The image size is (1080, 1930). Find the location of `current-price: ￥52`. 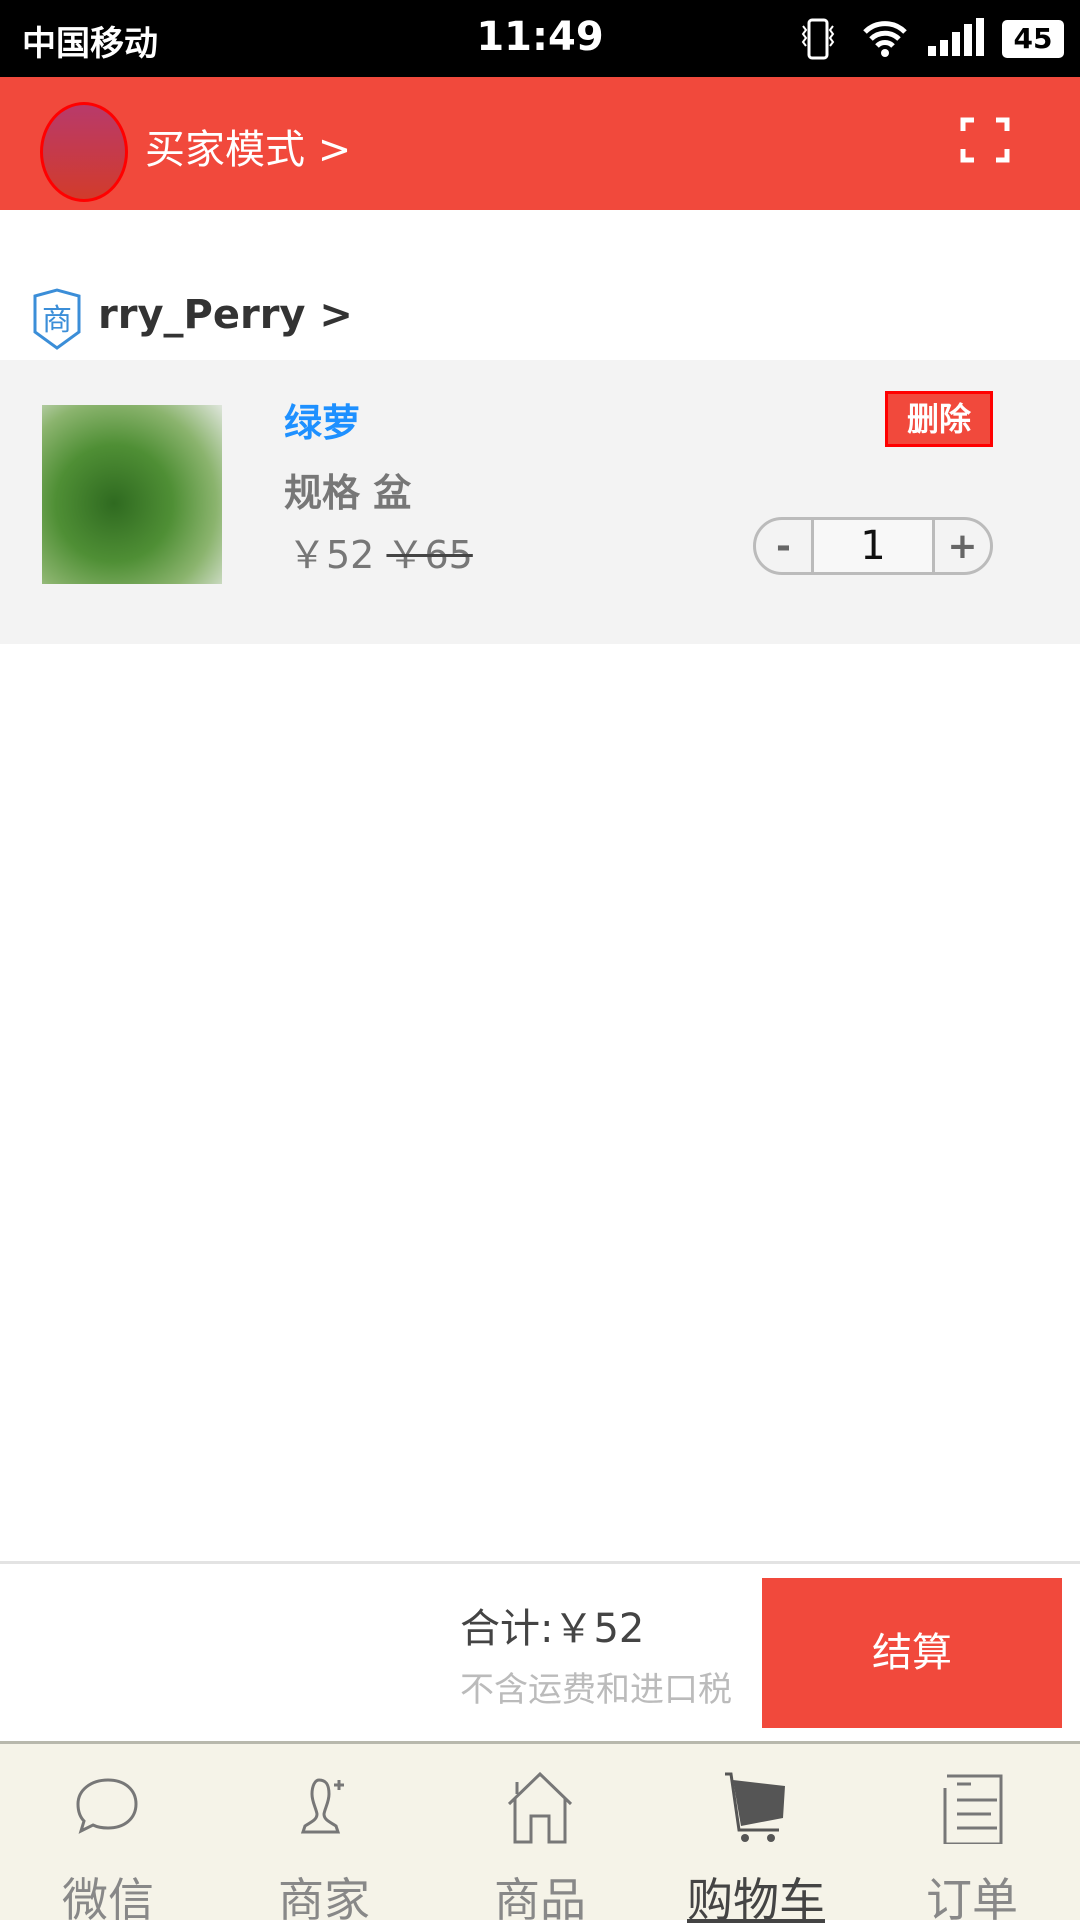

current-price: ￥52 is located at coordinates (331, 555).